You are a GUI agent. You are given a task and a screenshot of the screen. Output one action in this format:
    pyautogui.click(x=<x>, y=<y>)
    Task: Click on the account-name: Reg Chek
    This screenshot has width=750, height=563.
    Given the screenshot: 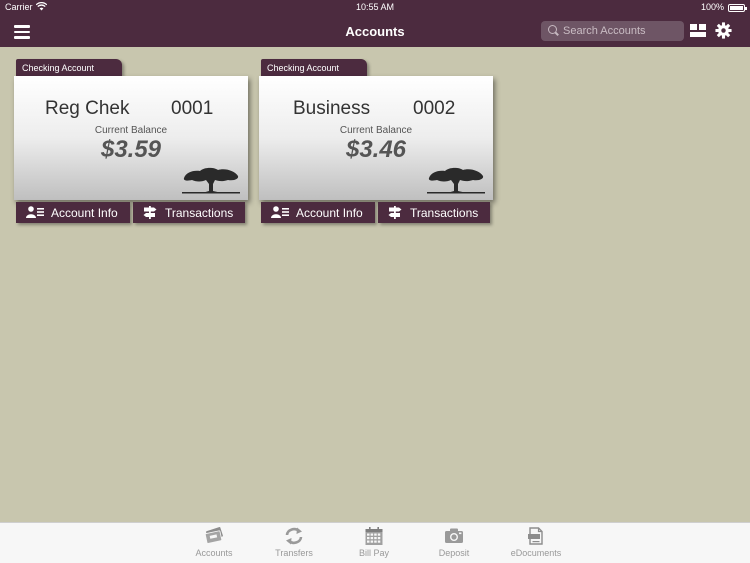 What is the action you would take?
    pyautogui.click(x=87, y=108)
    